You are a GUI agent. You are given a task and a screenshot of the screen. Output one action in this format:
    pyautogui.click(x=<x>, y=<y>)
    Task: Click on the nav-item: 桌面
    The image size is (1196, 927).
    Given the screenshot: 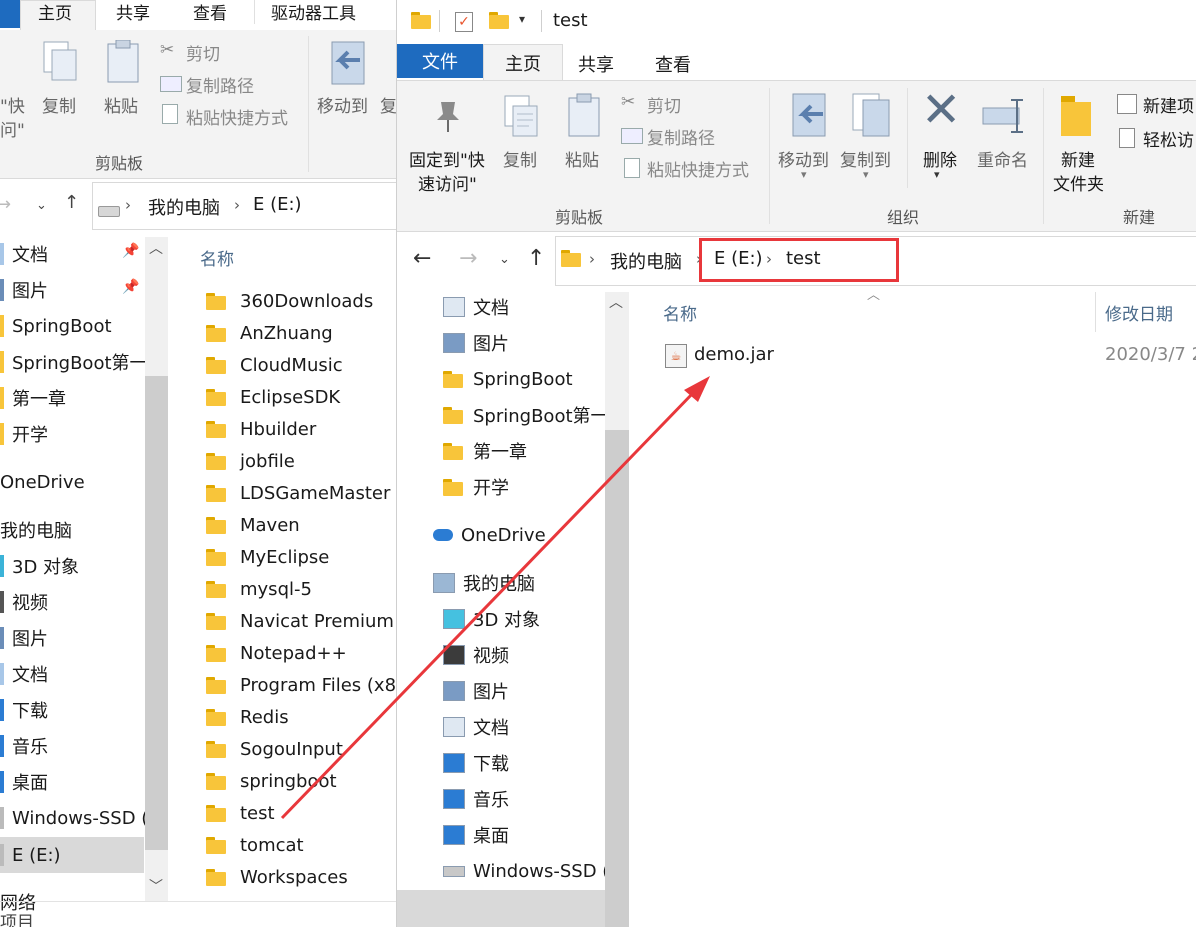 What is the action you would take?
    pyautogui.click(x=476, y=835)
    